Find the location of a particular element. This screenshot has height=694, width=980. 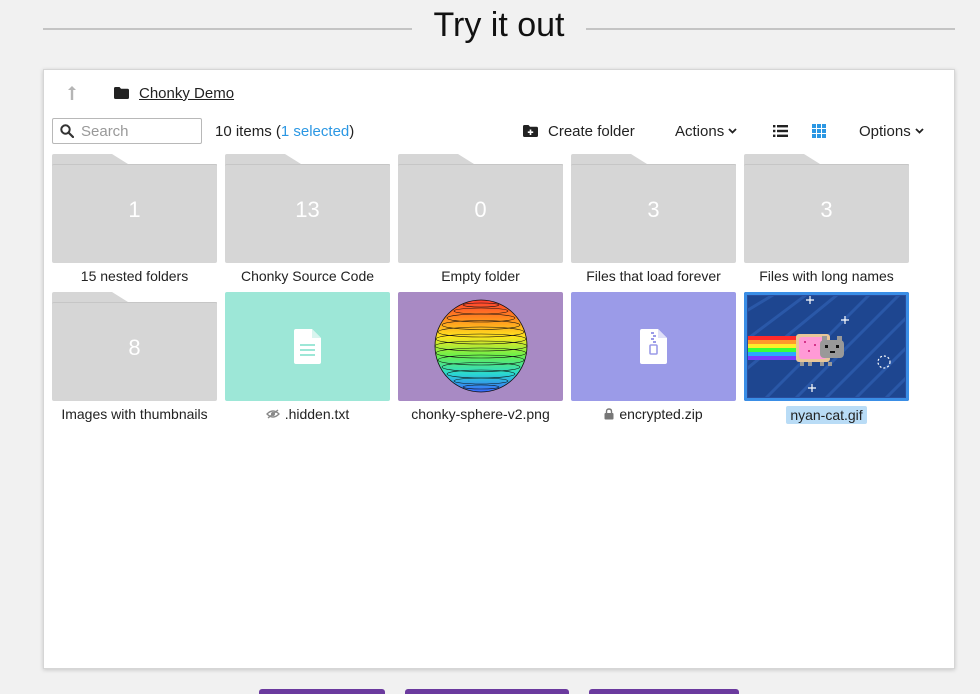

page-title: Try it out is located at coordinates (499, 25).